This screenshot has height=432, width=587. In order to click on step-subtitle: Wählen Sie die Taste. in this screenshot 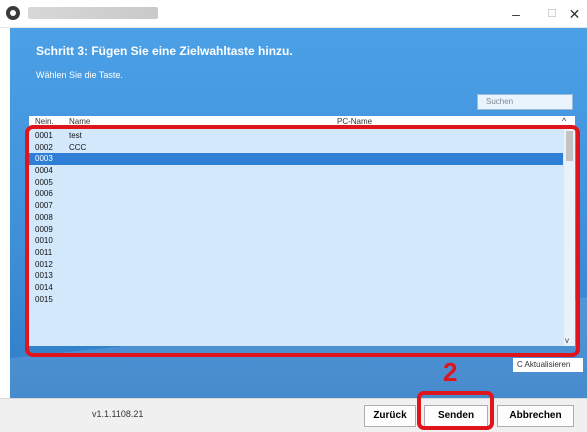, I will do `click(79, 75)`.